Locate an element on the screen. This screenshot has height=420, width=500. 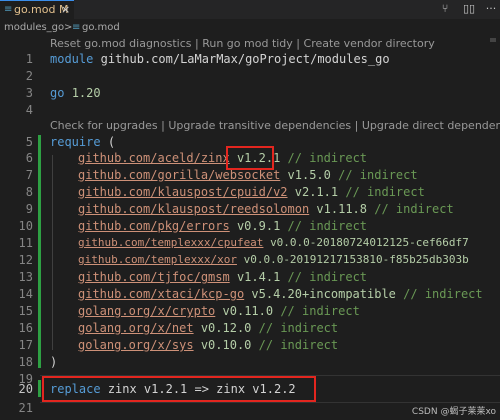
breadcrumb-file: go.mod is located at coordinates (101, 27).